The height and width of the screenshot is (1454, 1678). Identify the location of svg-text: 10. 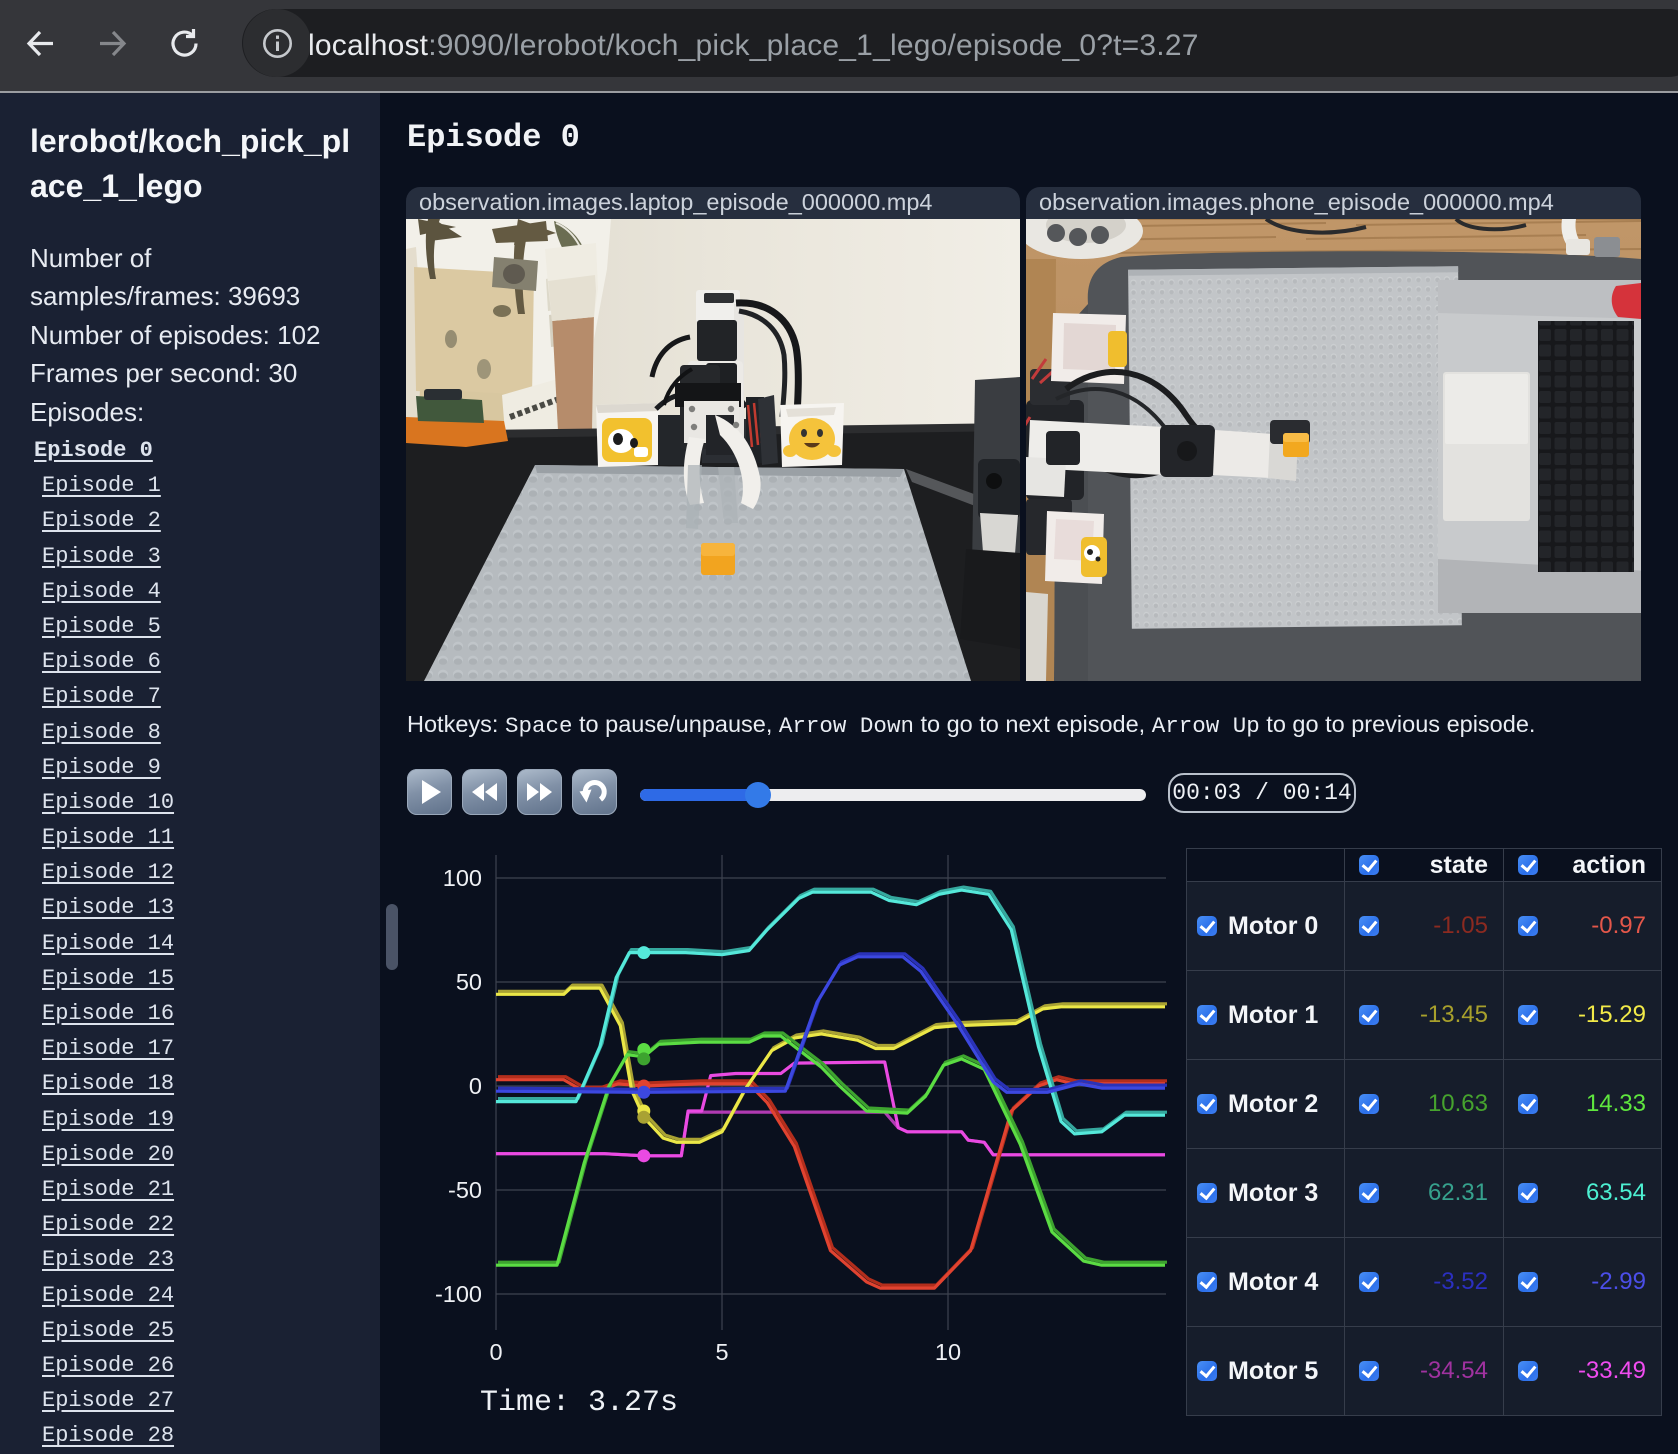
(948, 1352).